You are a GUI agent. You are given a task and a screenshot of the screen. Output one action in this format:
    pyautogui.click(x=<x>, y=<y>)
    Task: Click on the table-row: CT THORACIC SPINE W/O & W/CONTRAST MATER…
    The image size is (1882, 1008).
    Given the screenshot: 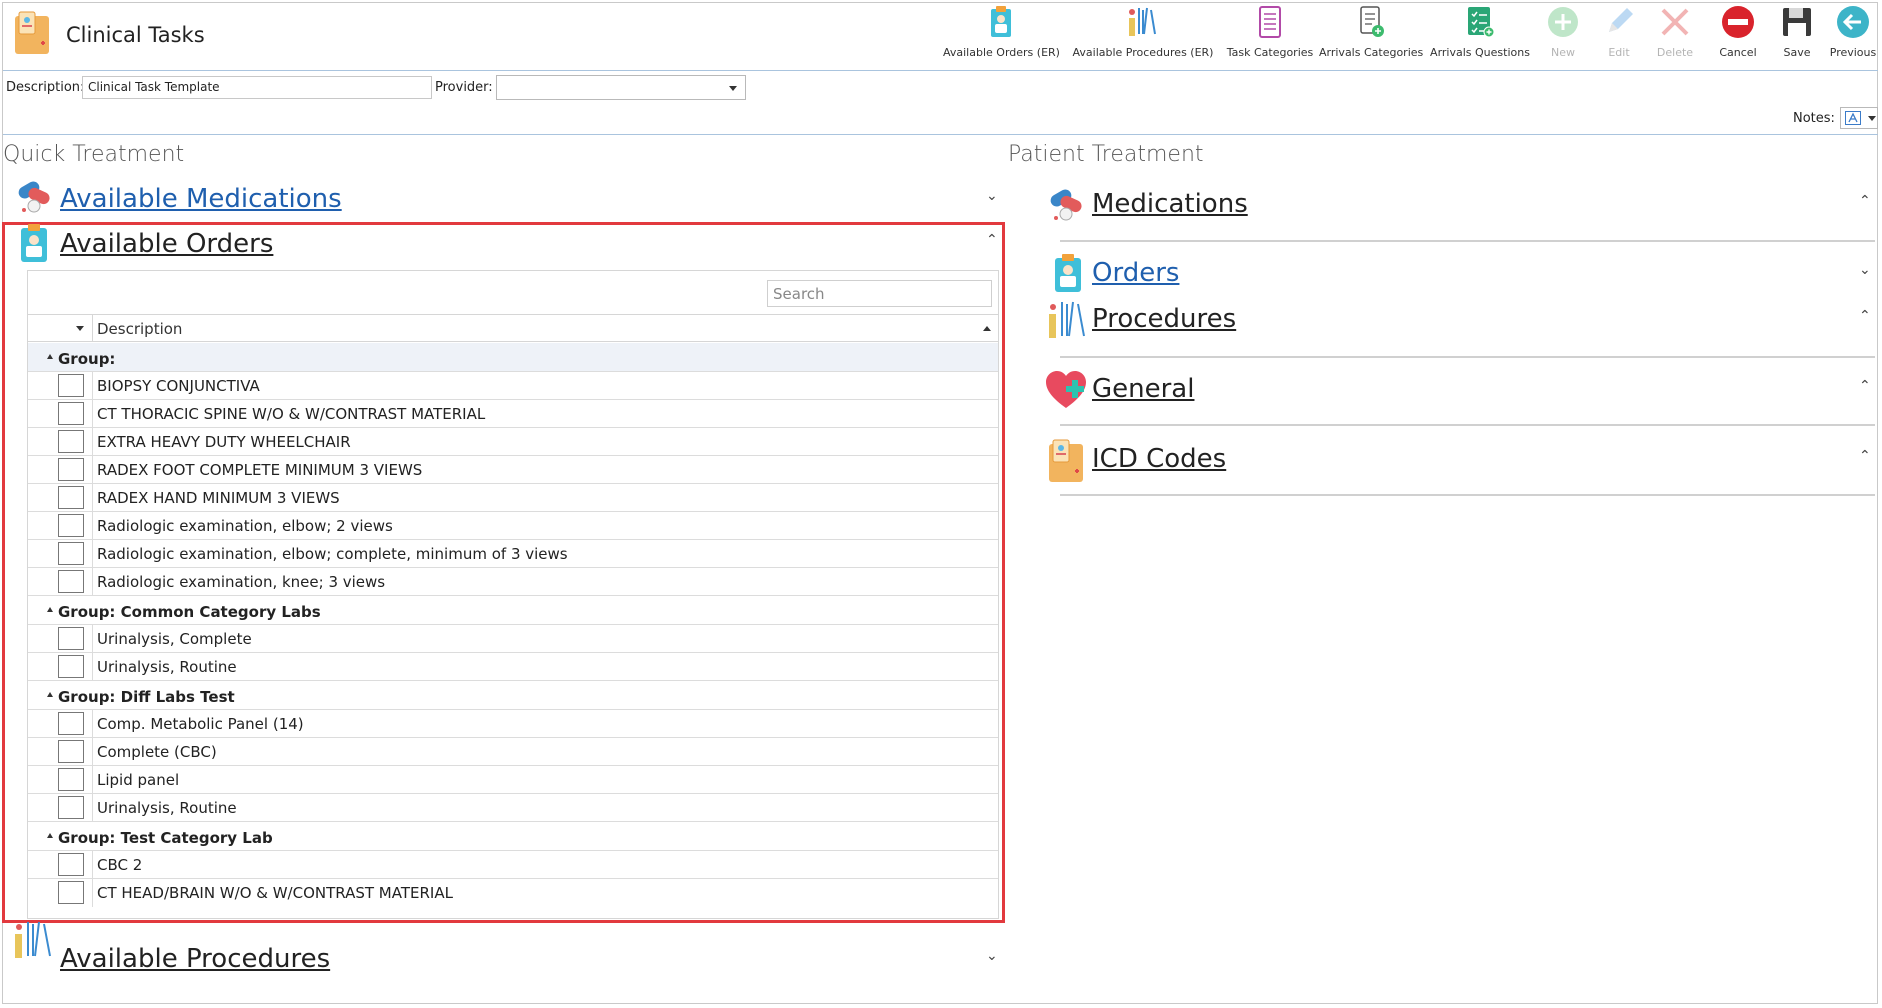 What is the action you would take?
    pyautogui.click(x=513, y=414)
    